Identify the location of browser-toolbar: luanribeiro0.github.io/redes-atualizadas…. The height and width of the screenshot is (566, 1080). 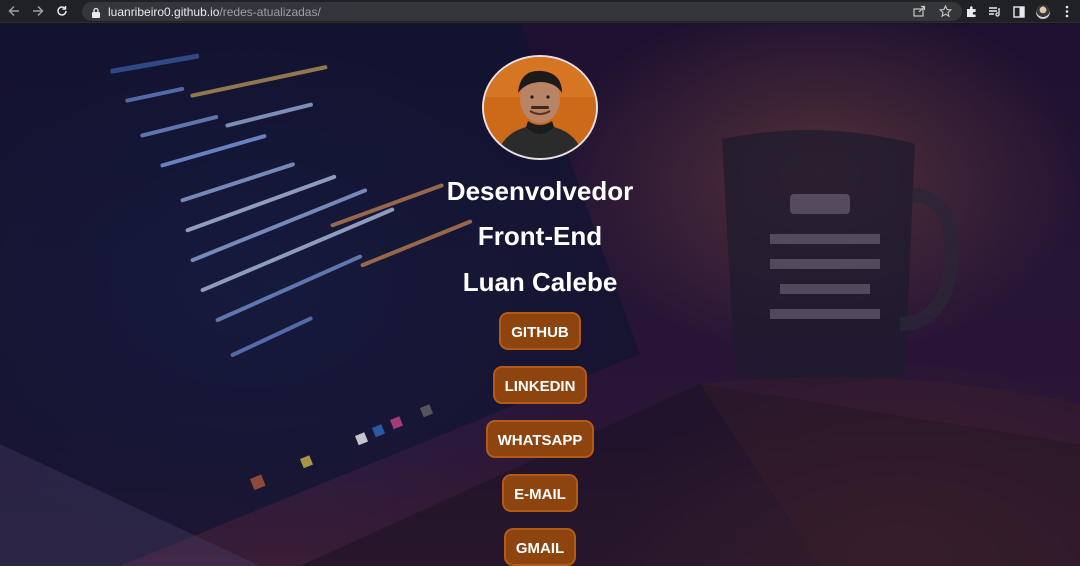
(540, 11).